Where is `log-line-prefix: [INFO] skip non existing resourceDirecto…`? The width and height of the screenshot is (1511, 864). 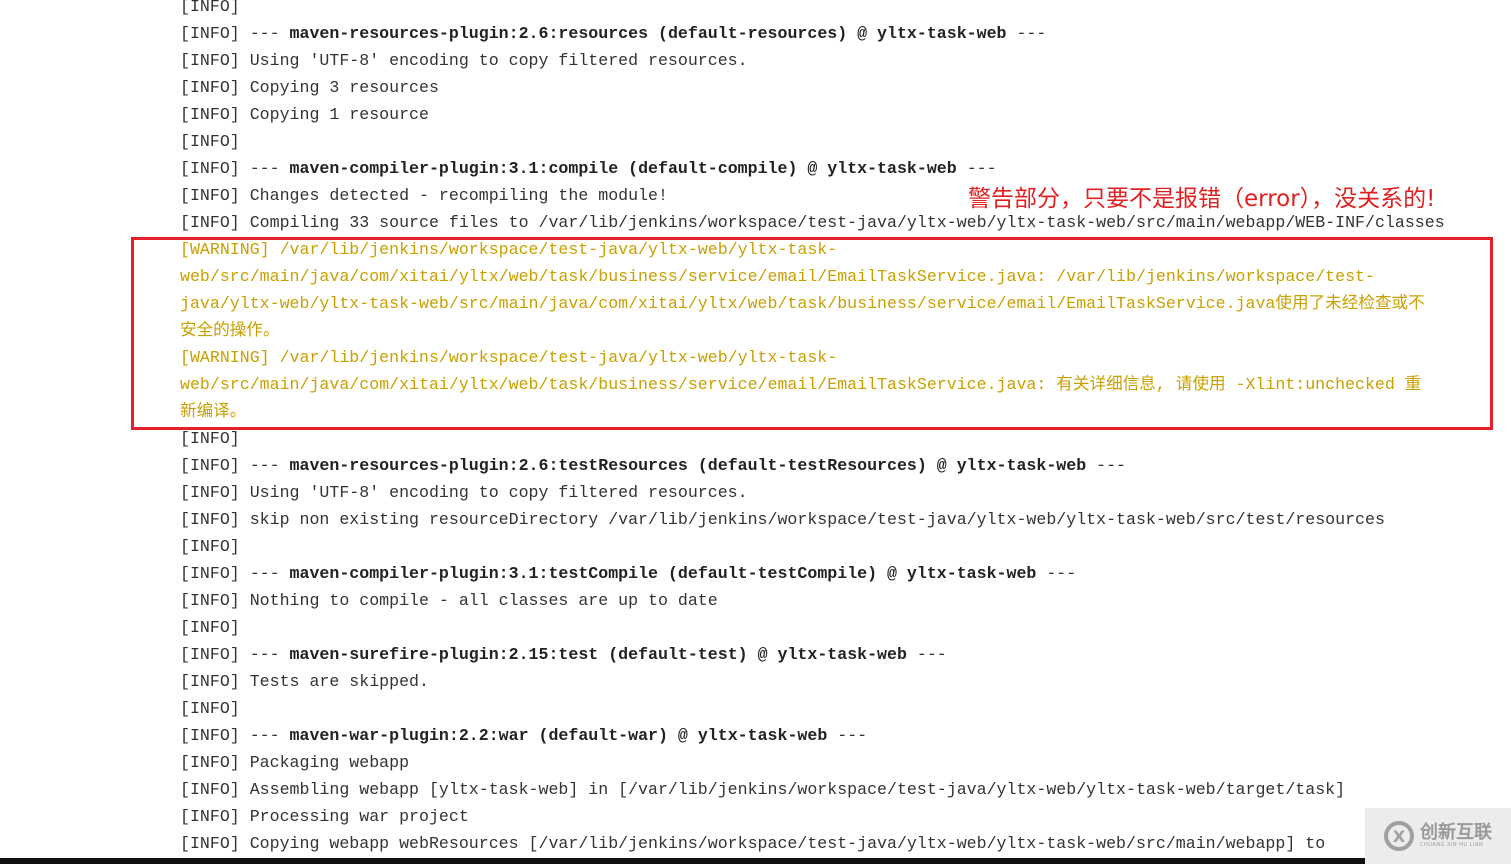 log-line-prefix: [INFO] skip non existing resourceDirecto… is located at coordinates (782, 519).